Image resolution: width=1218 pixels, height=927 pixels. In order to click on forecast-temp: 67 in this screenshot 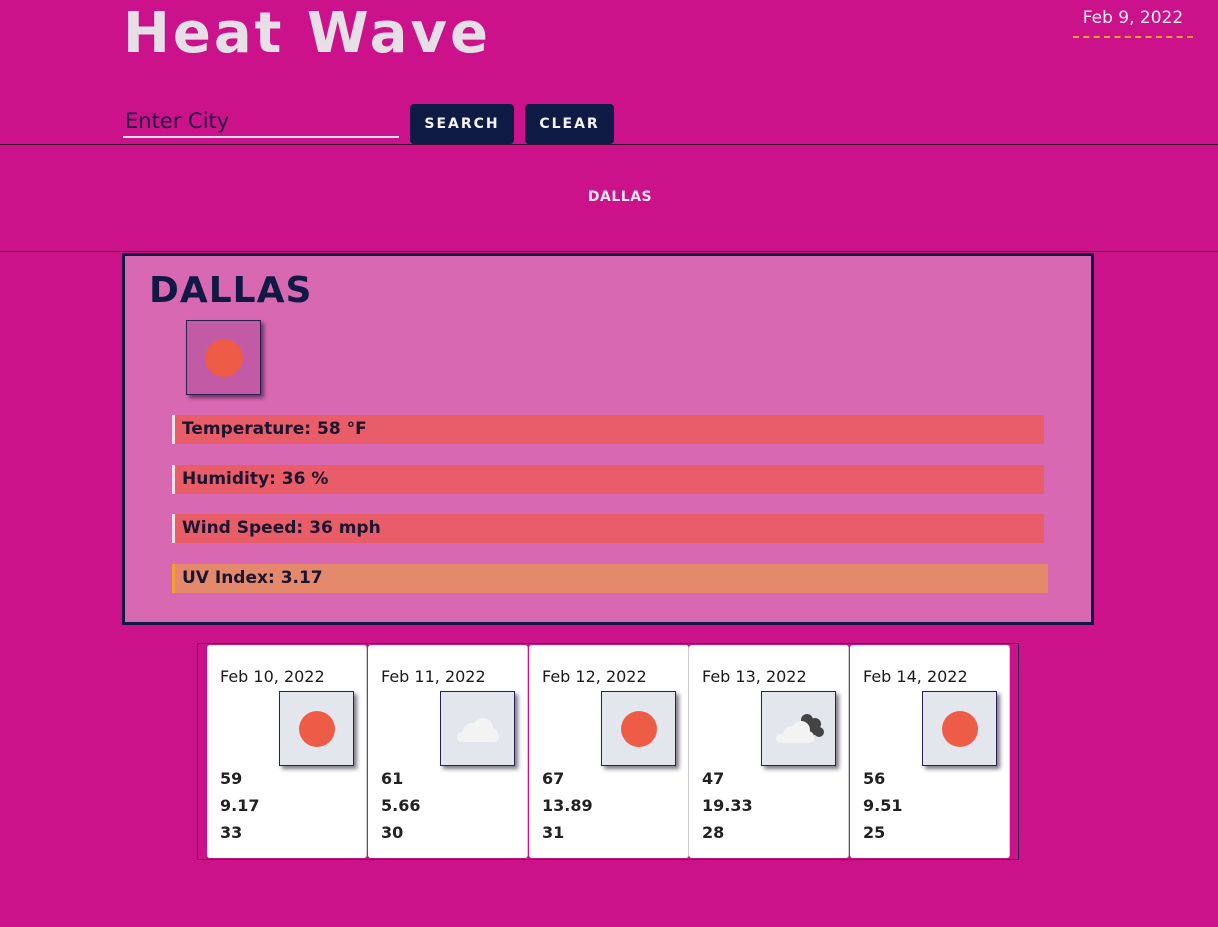, I will do `click(553, 778)`.